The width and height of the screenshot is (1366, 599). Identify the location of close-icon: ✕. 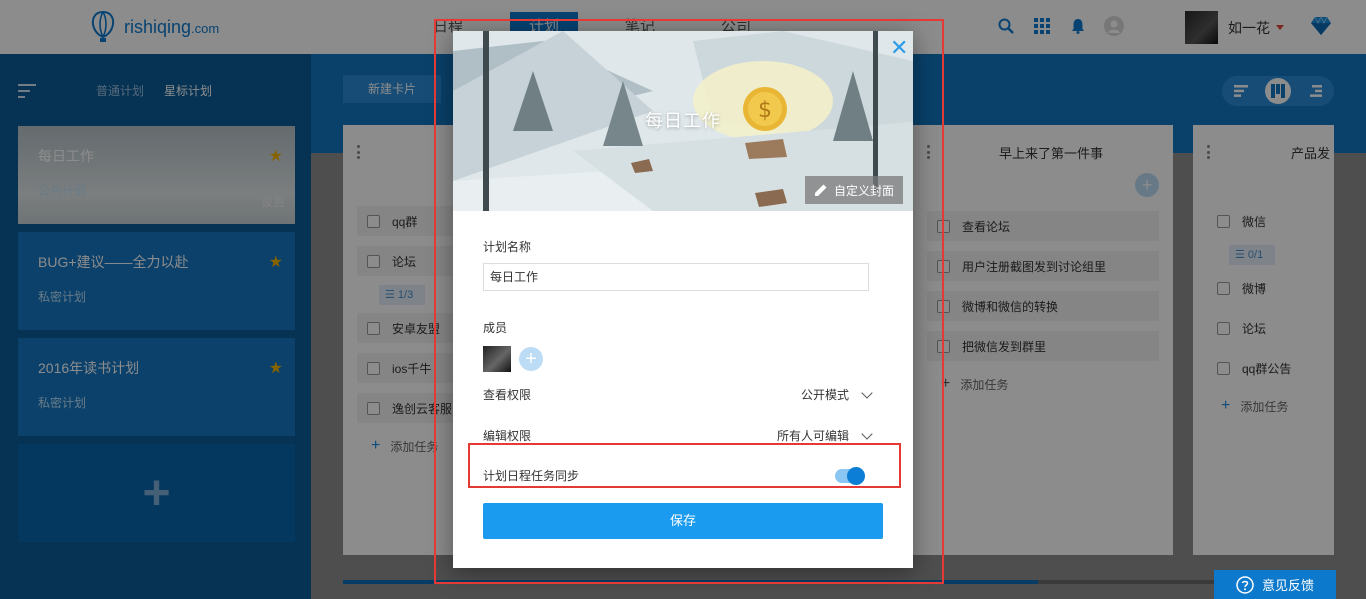
(899, 48).